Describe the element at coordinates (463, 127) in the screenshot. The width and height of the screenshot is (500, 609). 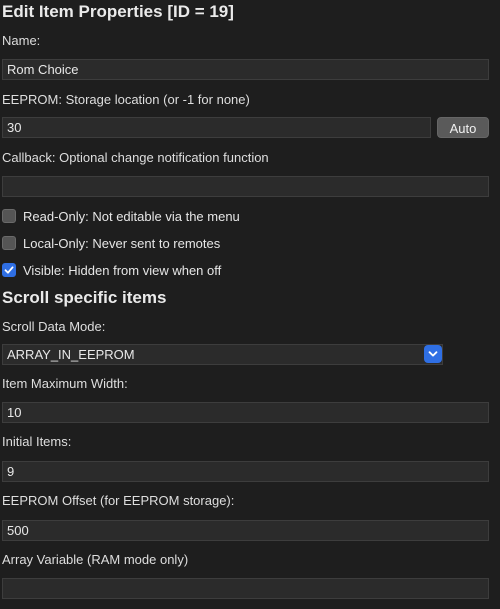
I see `auto-button: Auto` at that location.